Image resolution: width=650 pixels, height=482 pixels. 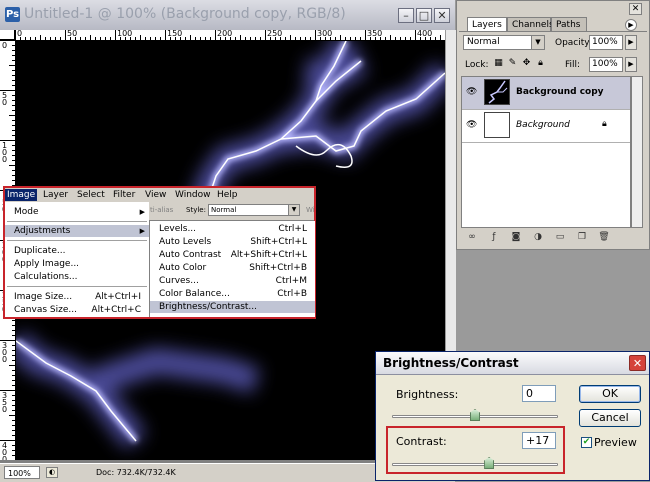 I want to click on menu-item-shortcut: Ctrl+M, so click(x=291, y=281).